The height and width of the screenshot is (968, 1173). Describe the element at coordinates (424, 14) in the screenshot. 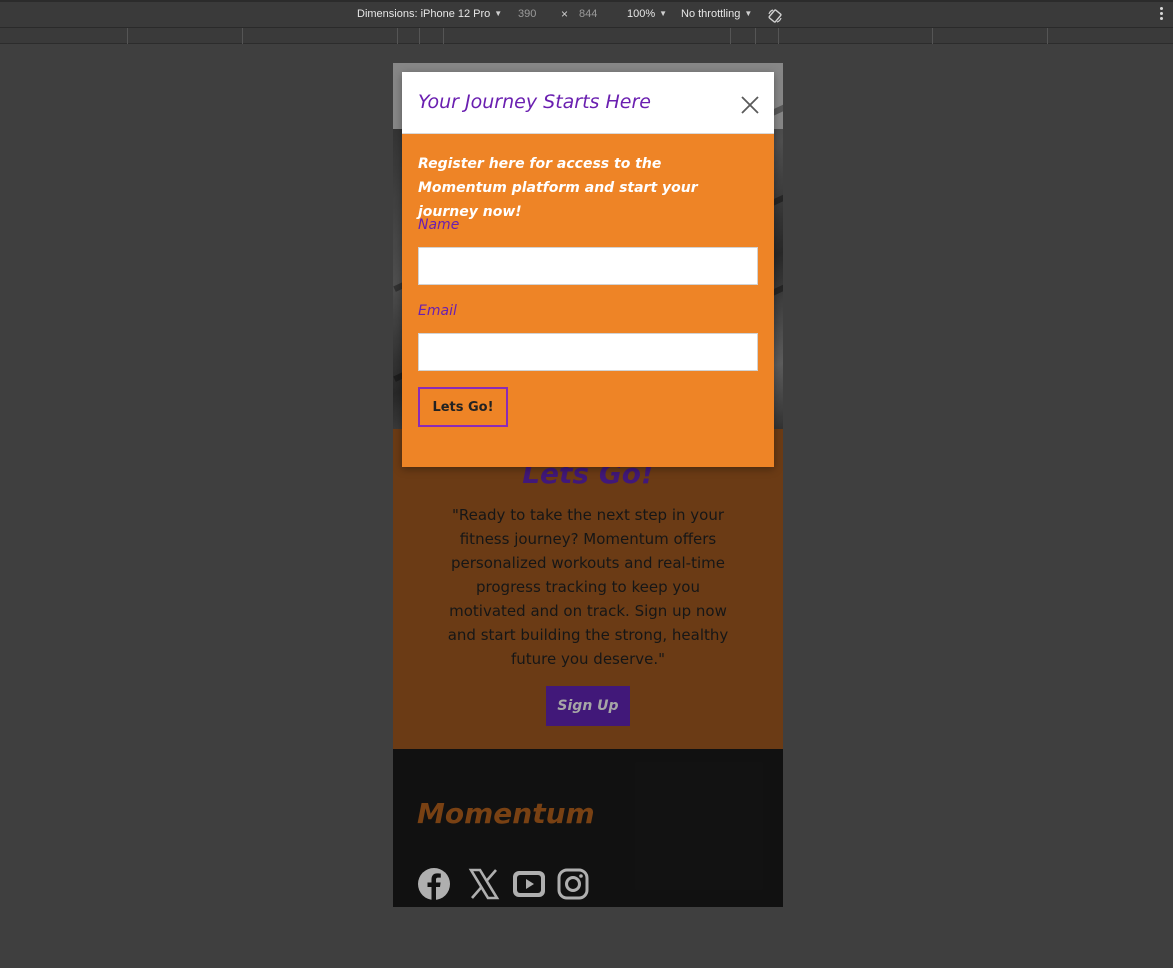

I see `device-dimensions-label: Dimensions: iPhone 12 Pro` at that location.